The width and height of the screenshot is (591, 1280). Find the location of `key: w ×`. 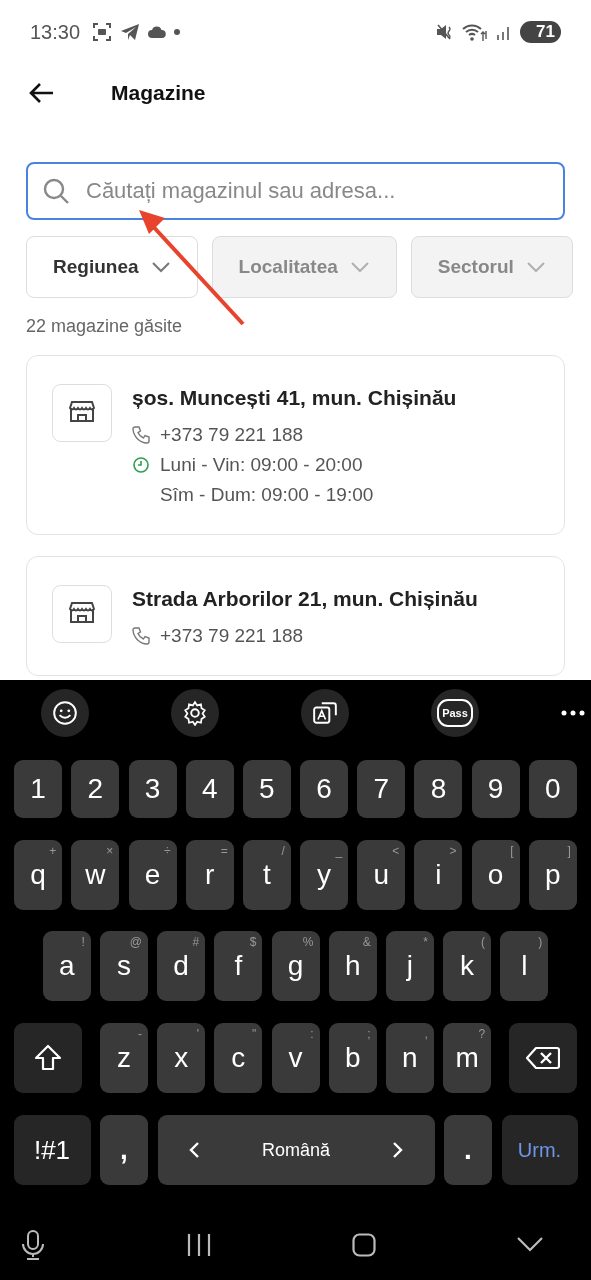

key: w × is located at coordinates (95, 875).